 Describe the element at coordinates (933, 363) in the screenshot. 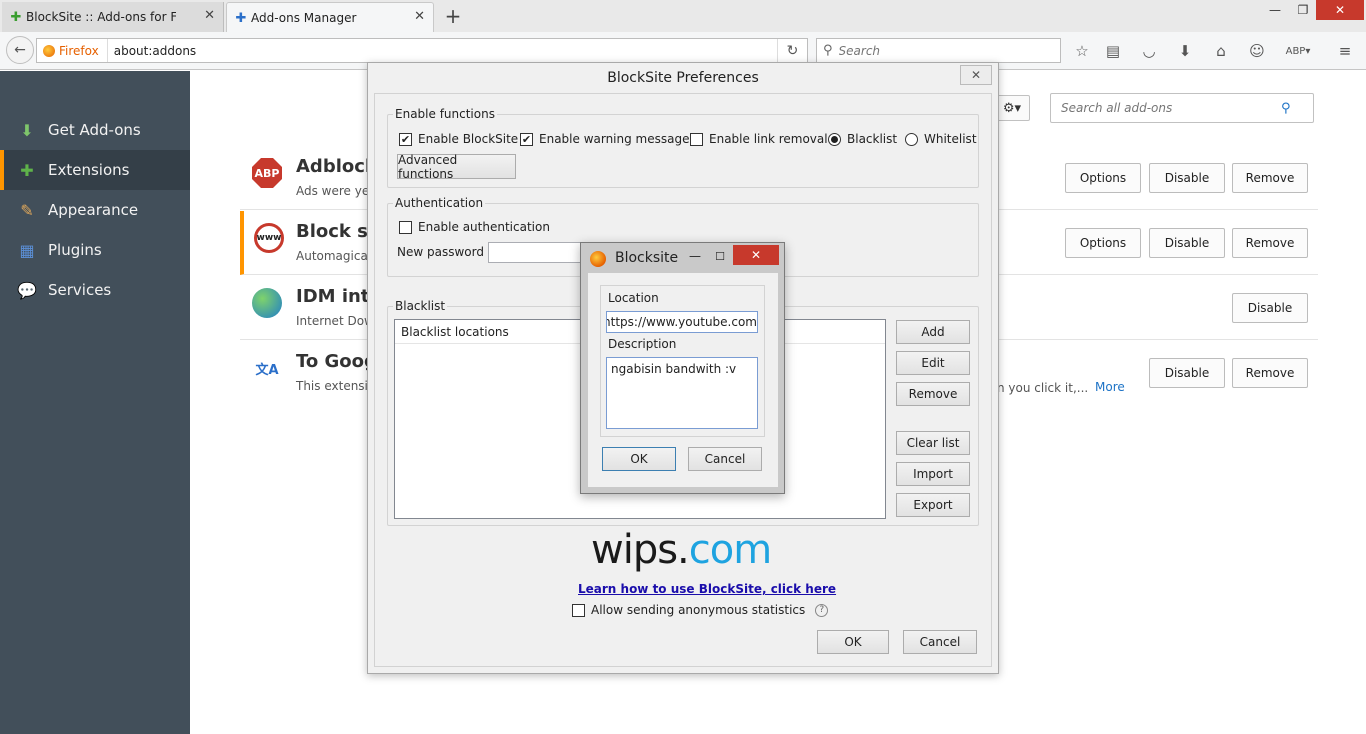

I see `edit-button: Edit` at that location.